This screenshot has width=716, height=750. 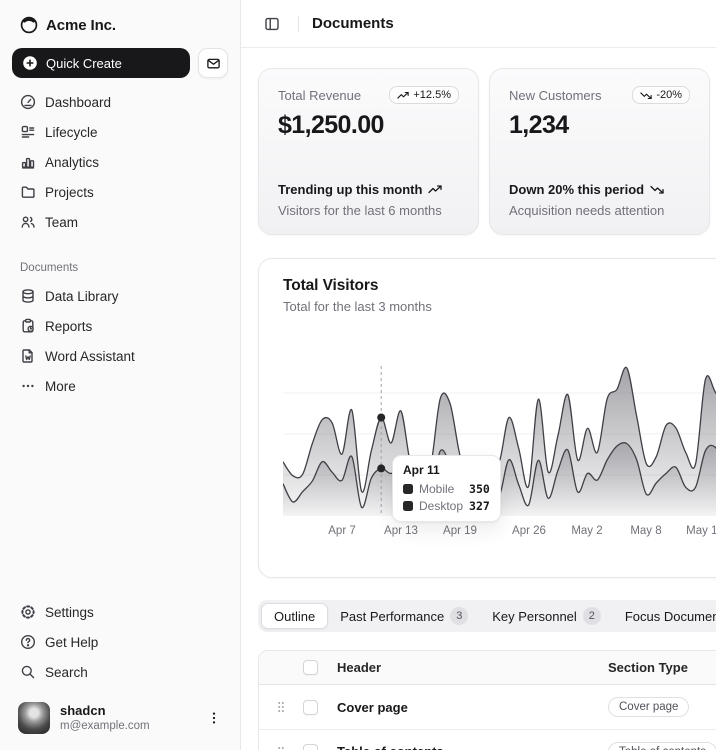 I want to click on stat-footer-title: Down 20% this period, so click(x=599, y=189).